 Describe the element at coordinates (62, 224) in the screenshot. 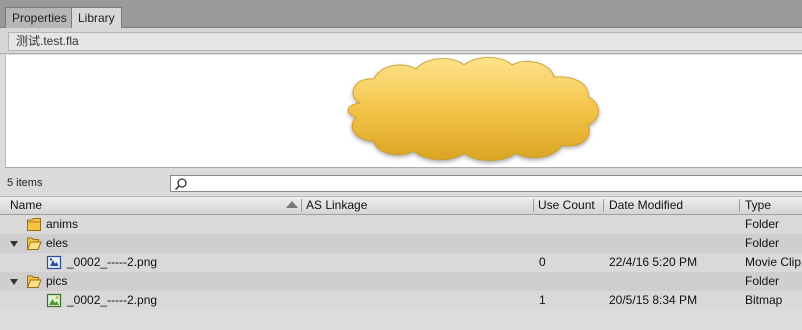

I see `item-name: anims` at that location.